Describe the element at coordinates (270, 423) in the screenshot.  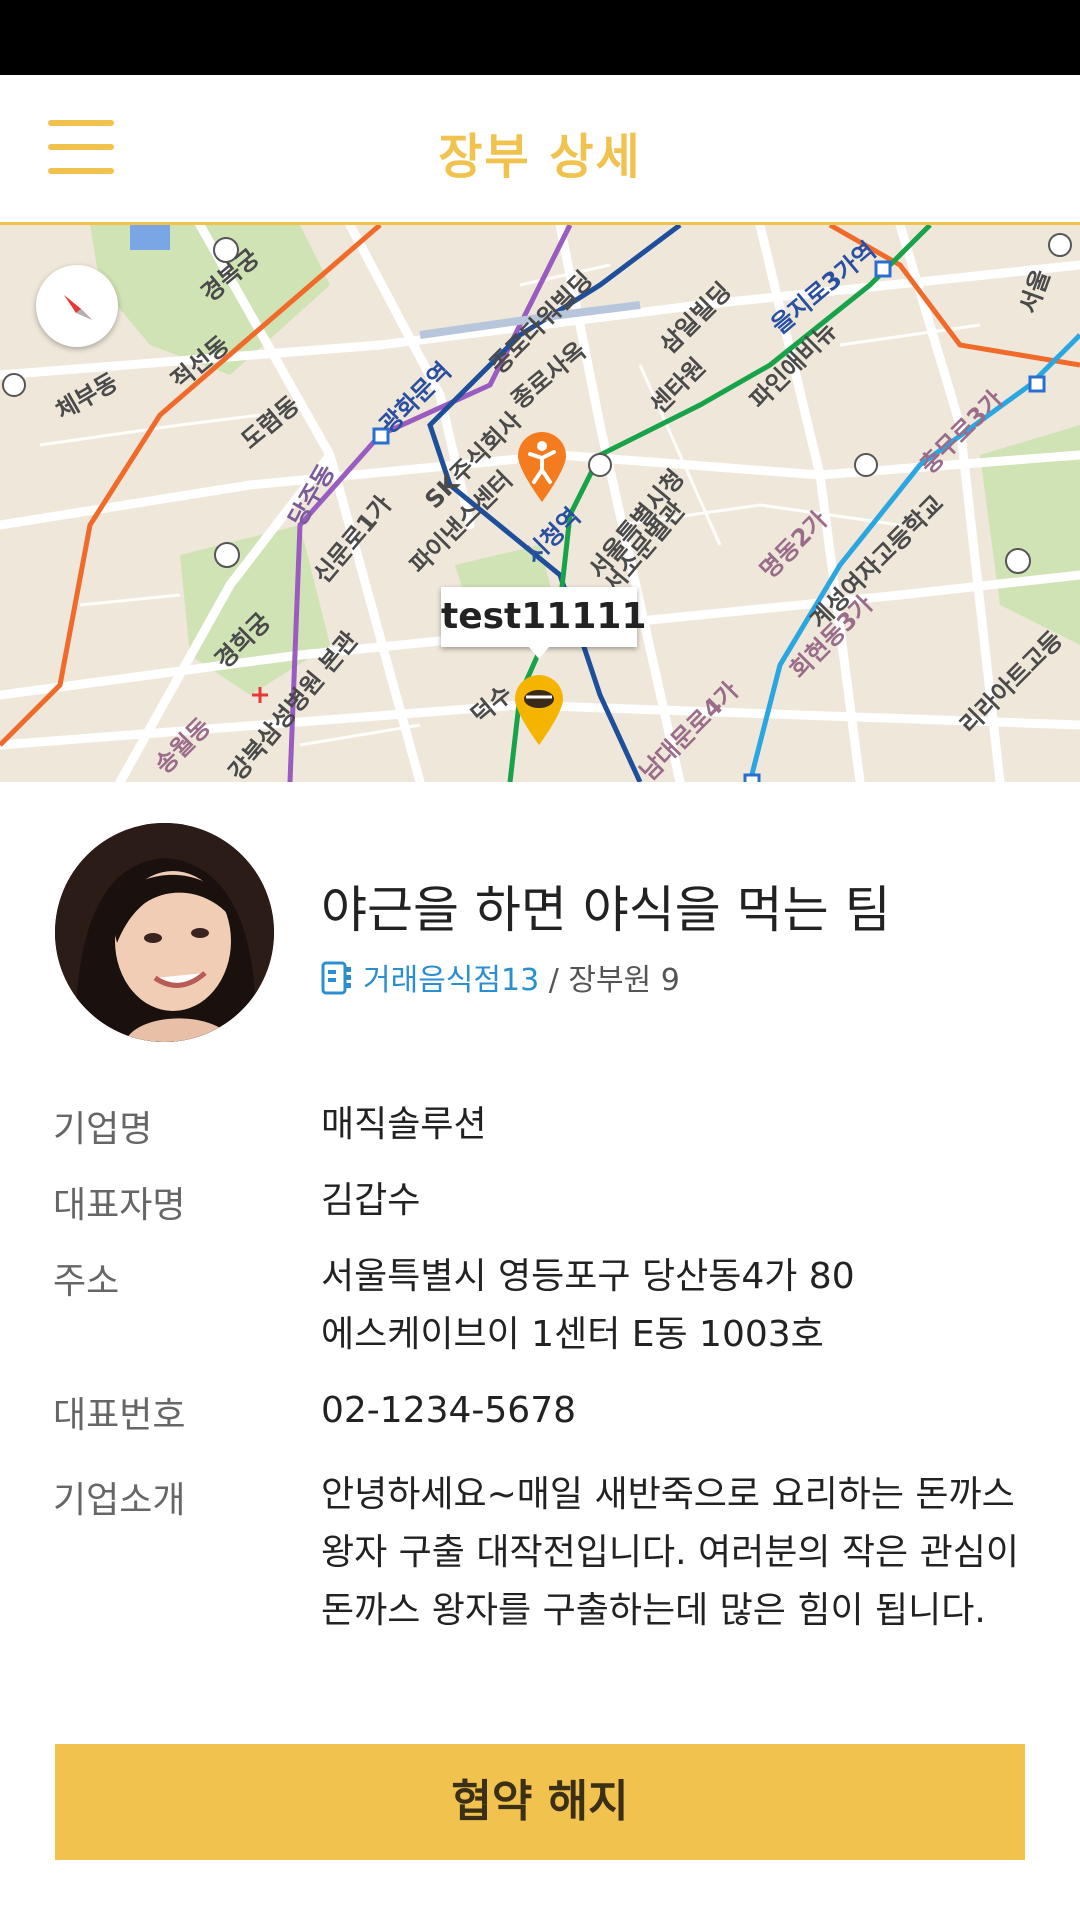
I see `svg-text: 도렴동` at that location.